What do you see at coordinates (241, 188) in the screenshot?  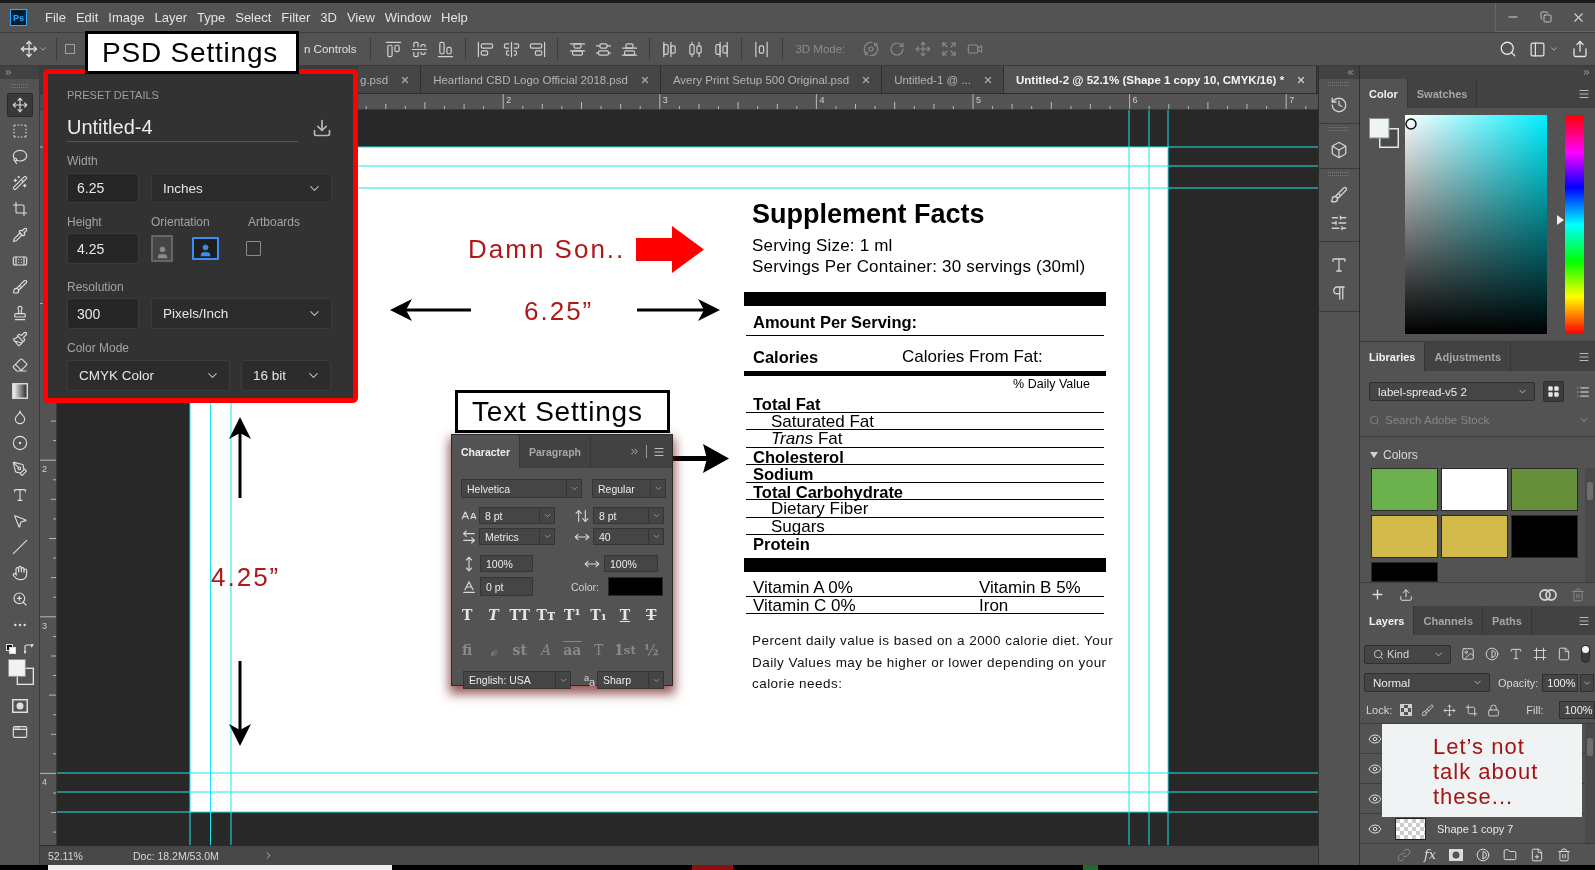 I see `unit-dropdown: Inches` at bounding box center [241, 188].